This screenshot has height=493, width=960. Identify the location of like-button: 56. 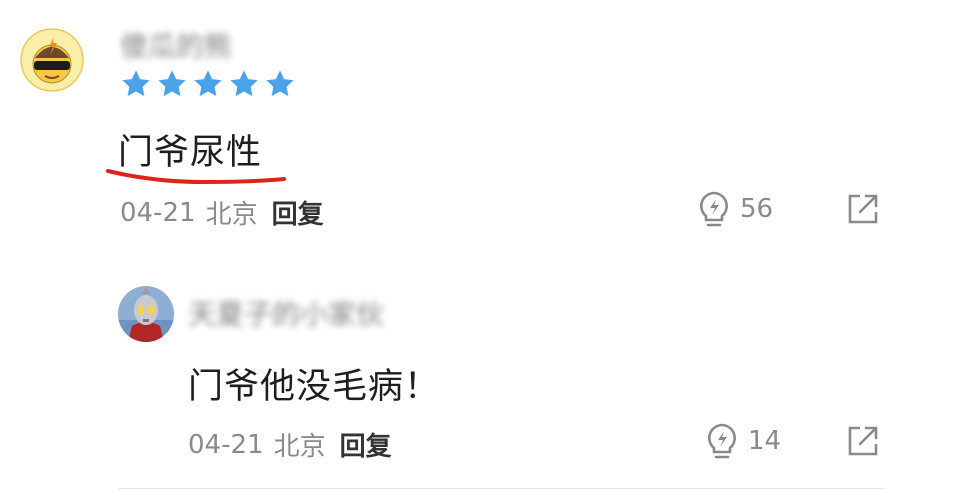
(734, 209).